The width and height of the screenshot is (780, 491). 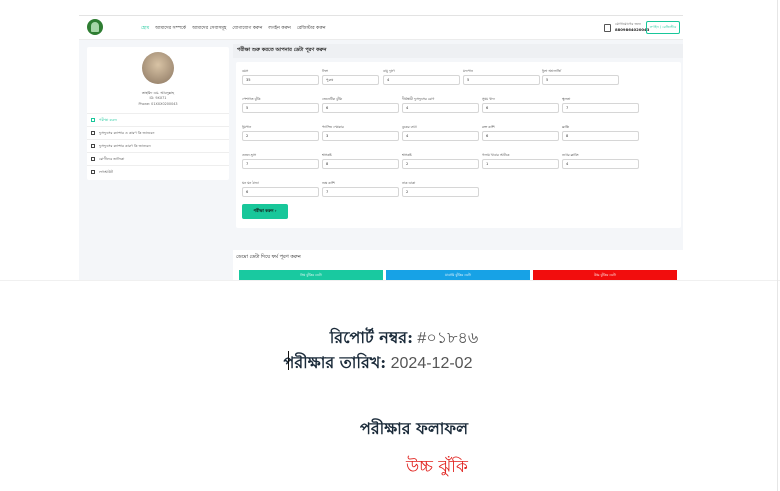 I want to click on menu-item-label: লগআউট, so click(x=106, y=171).